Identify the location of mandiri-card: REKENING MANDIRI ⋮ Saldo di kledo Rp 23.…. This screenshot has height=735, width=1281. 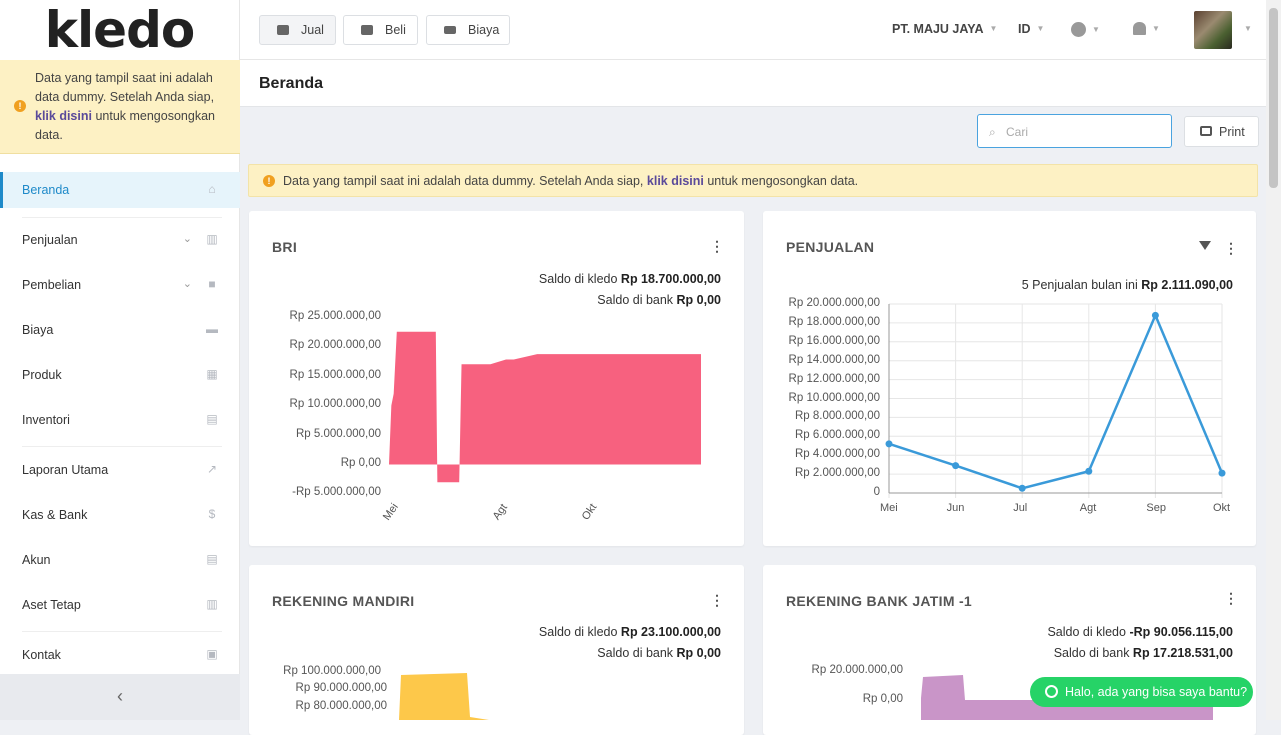
(496, 650).